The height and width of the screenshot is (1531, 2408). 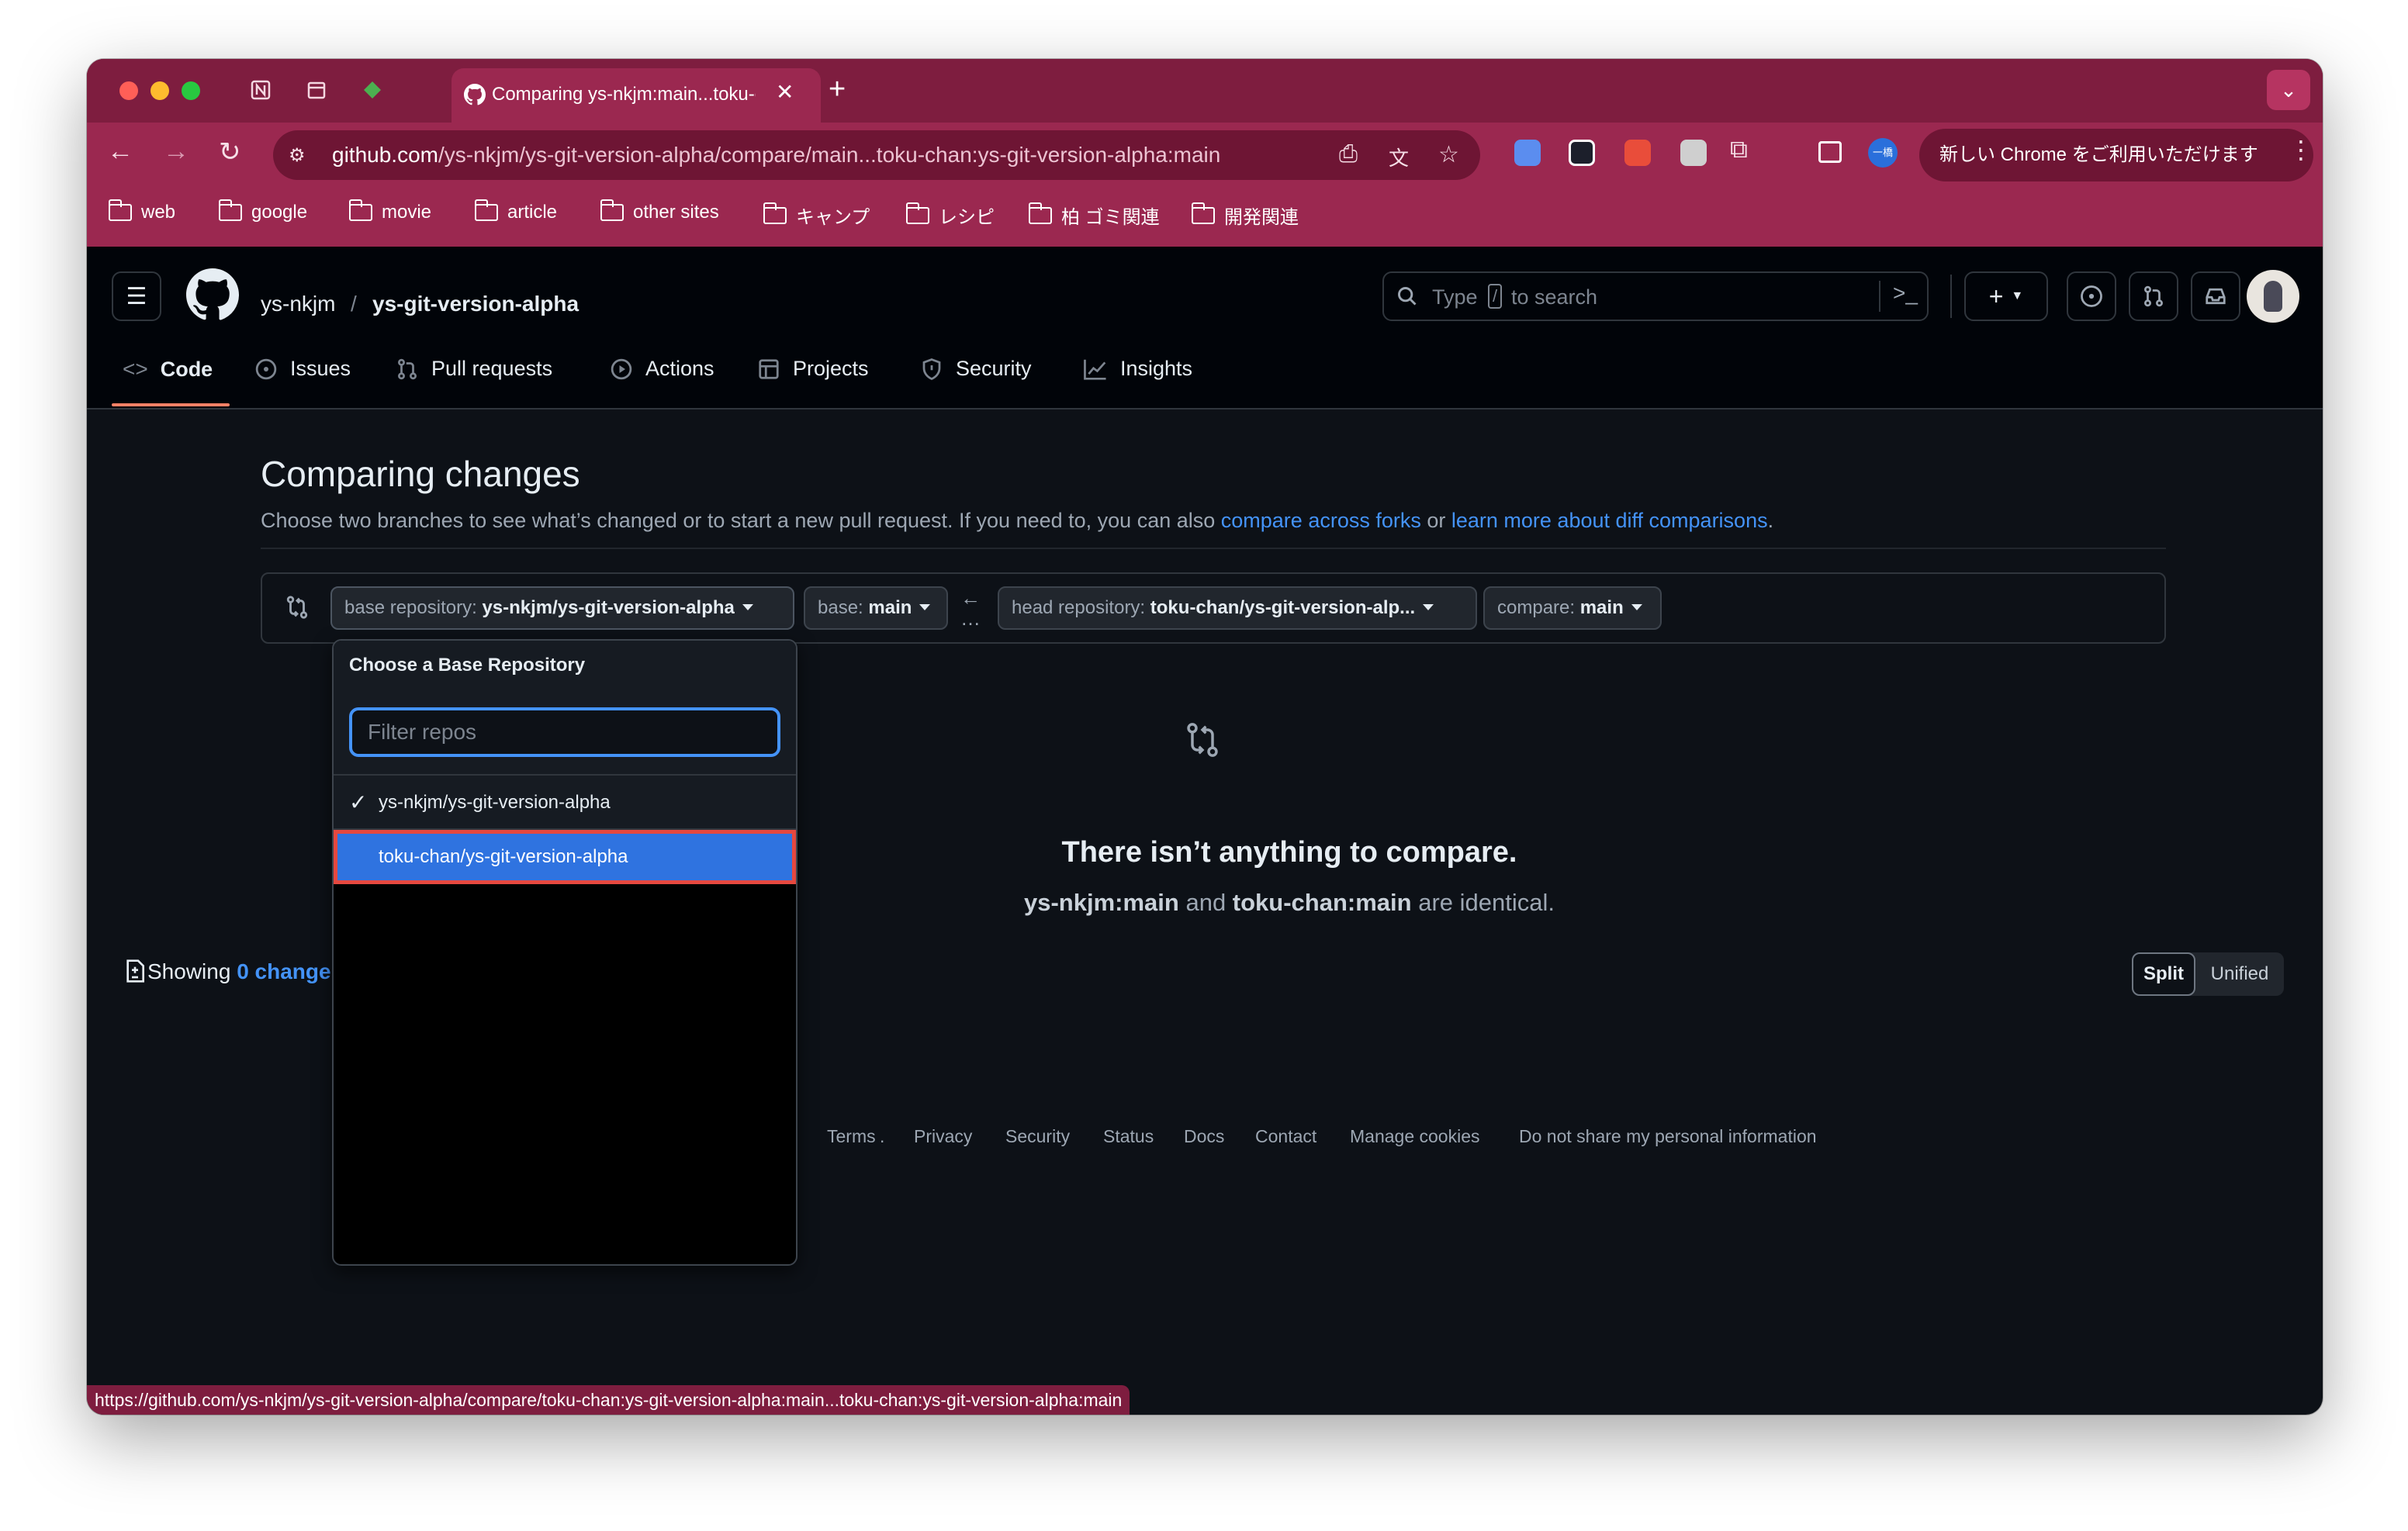 I want to click on tab-projects: Projects, so click(x=813, y=369).